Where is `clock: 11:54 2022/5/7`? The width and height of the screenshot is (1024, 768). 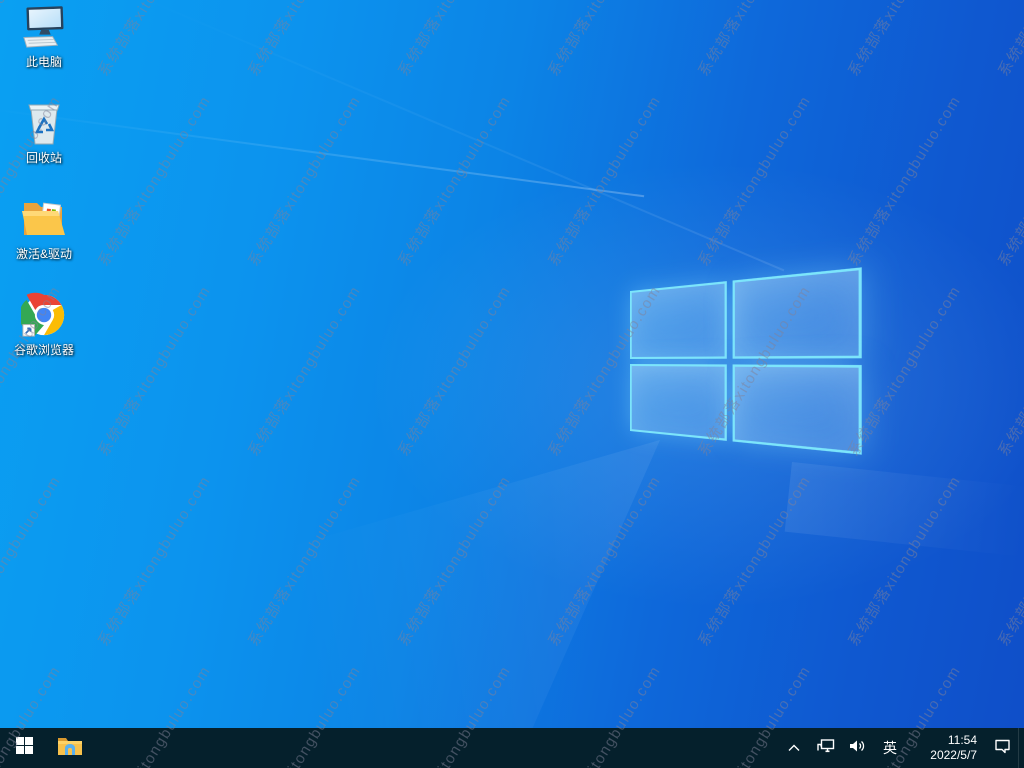
clock: 11:54 2022/5/7 is located at coordinates (946, 748).